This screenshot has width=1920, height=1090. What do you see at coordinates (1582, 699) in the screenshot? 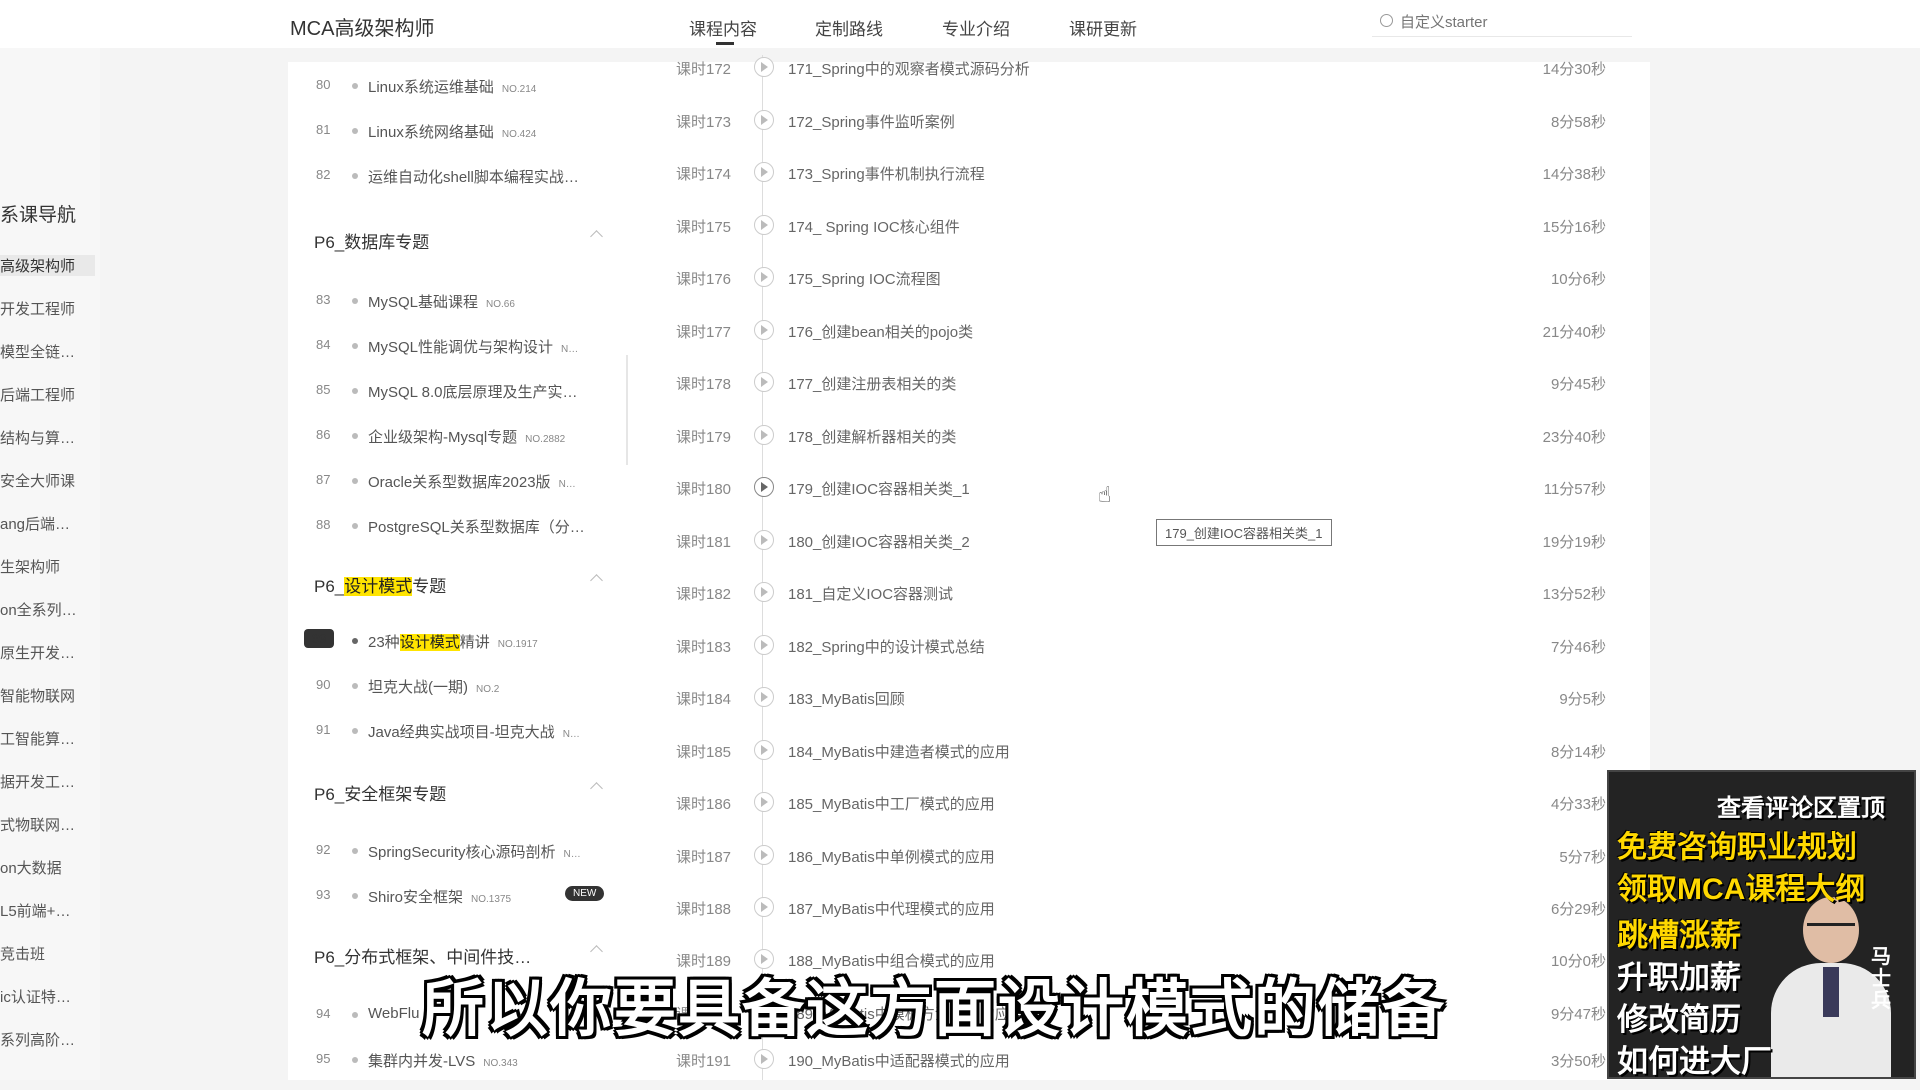
I see `lesson-duration: 9分5秒` at bounding box center [1582, 699].